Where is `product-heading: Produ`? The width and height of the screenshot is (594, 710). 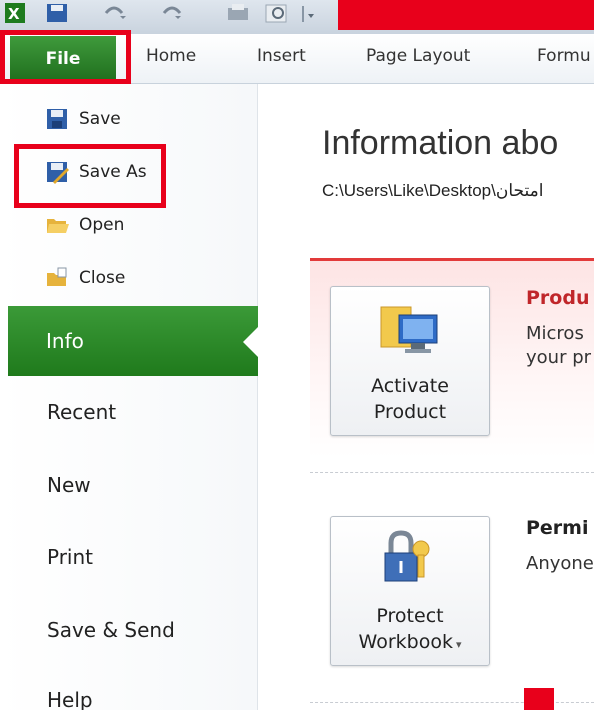 product-heading: Produ is located at coordinates (558, 298).